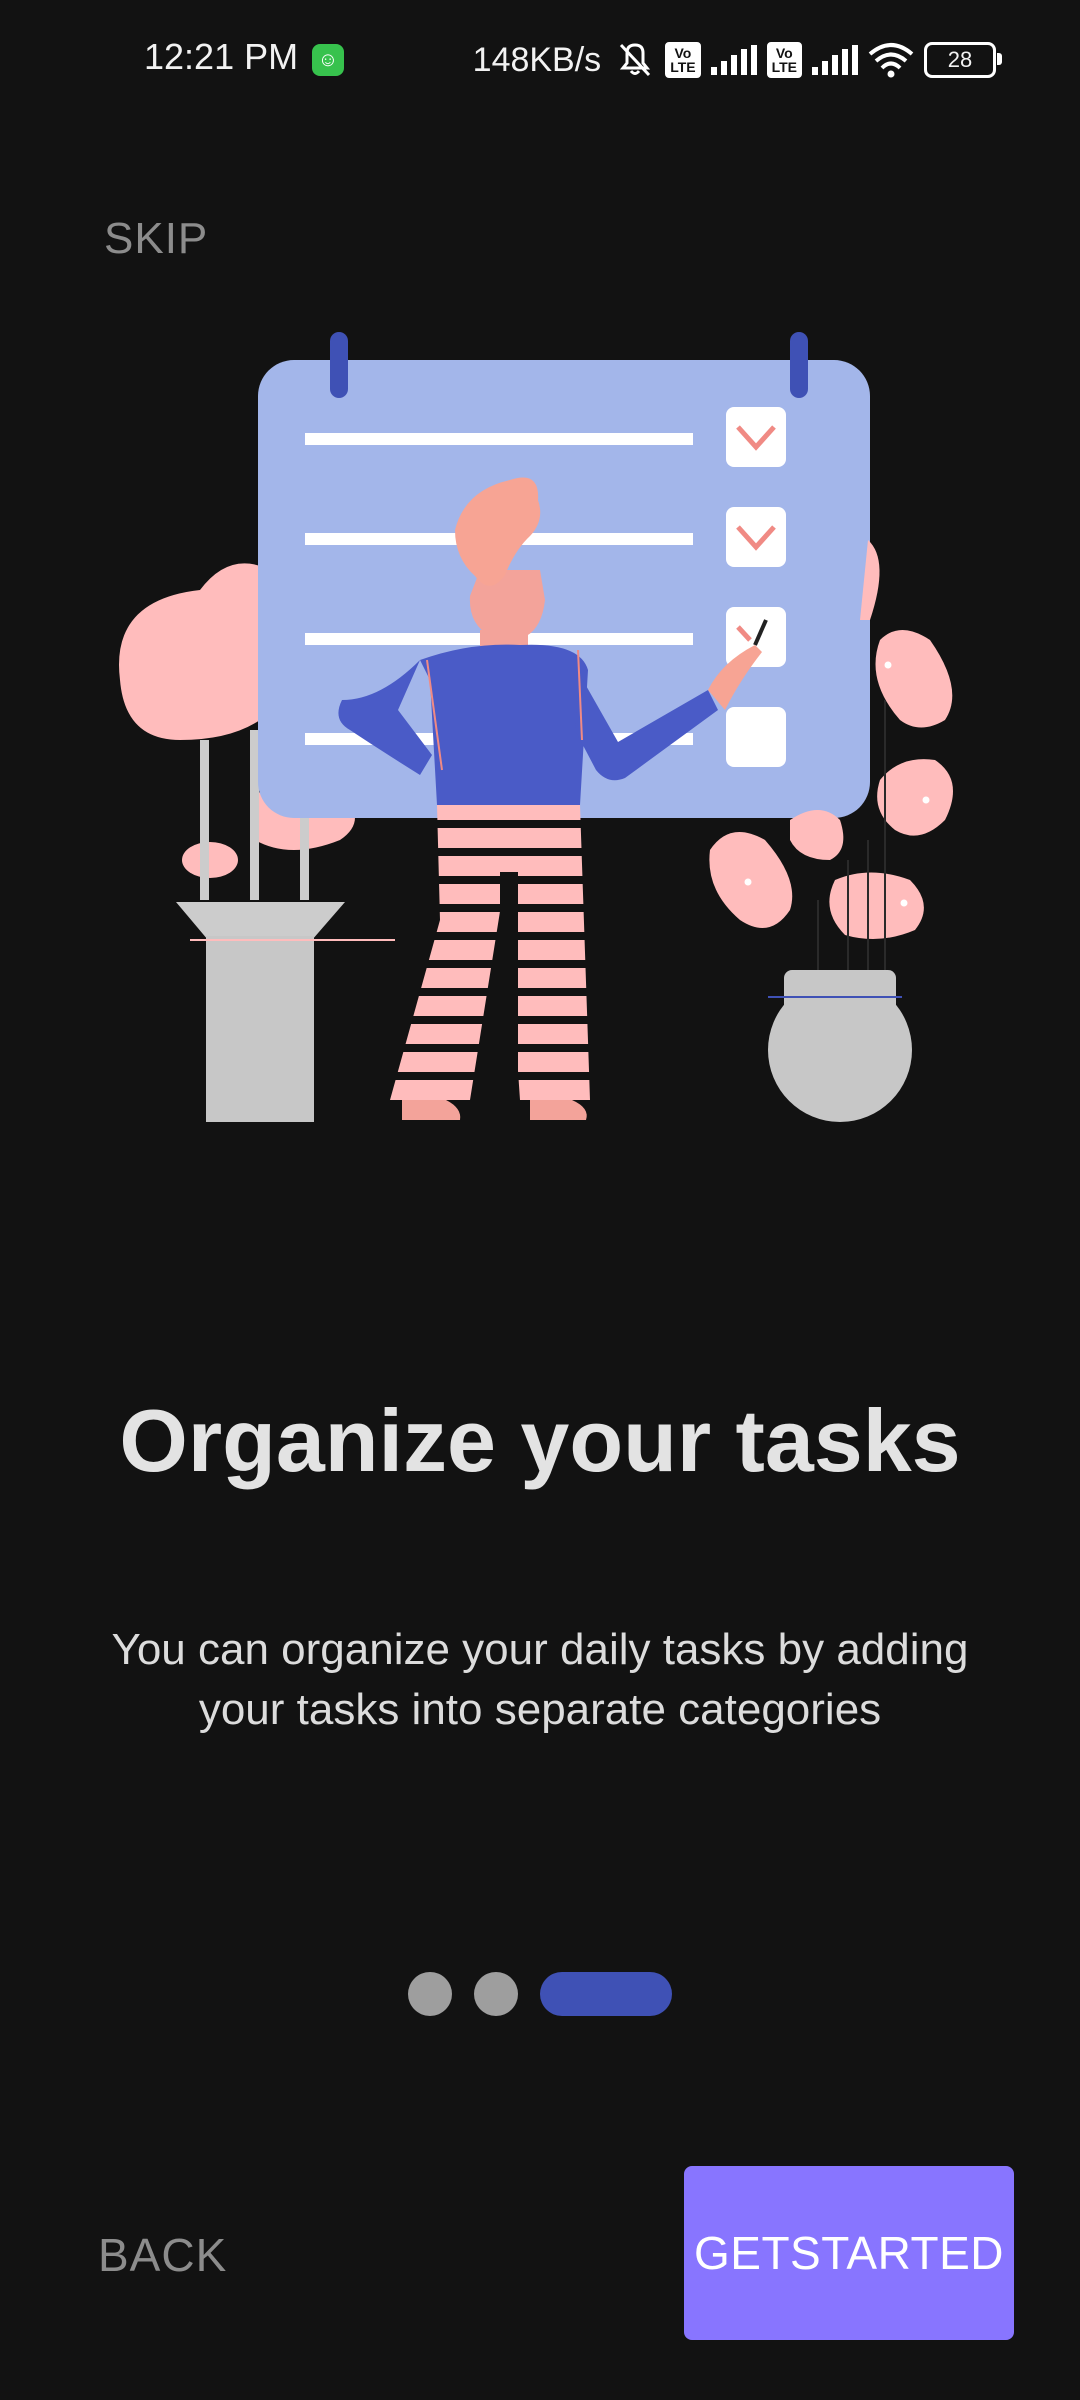 The height and width of the screenshot is (2400, 1080). Describe the element at coordinates (849, 2253) in the screenshot. I see `get-started-button: GETSTARTED` at that location.